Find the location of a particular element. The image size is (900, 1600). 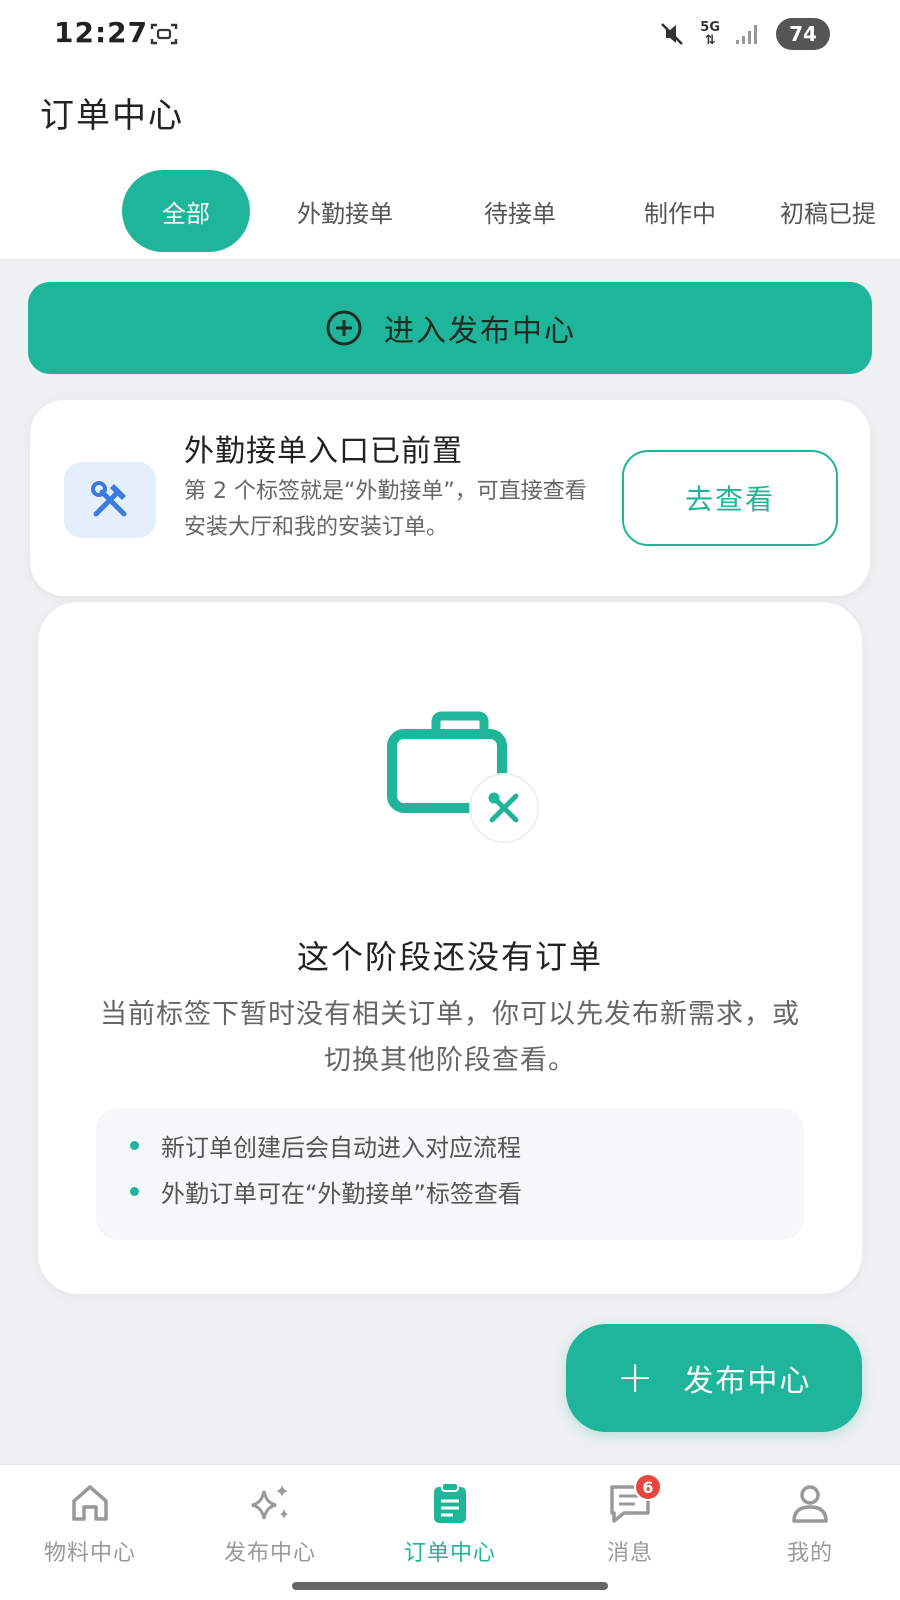

status-bar: 12:27 5G ⇅ 74 is located at coordinates (450, 36).